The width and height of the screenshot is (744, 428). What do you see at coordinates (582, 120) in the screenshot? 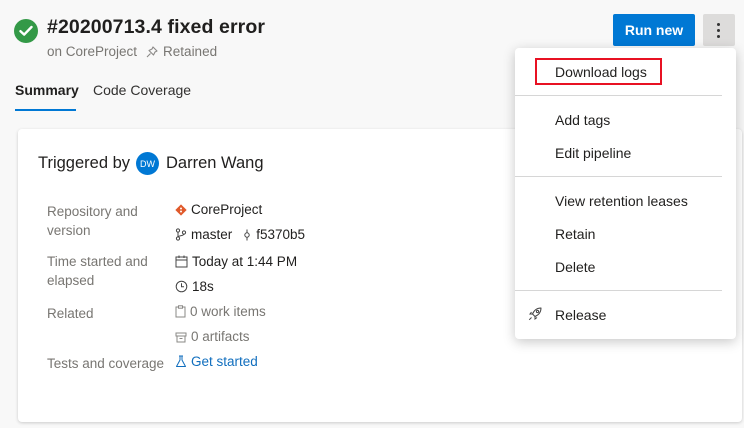
I see `menu-item-add-tags: Add tags` at bounding box center [582, 120].